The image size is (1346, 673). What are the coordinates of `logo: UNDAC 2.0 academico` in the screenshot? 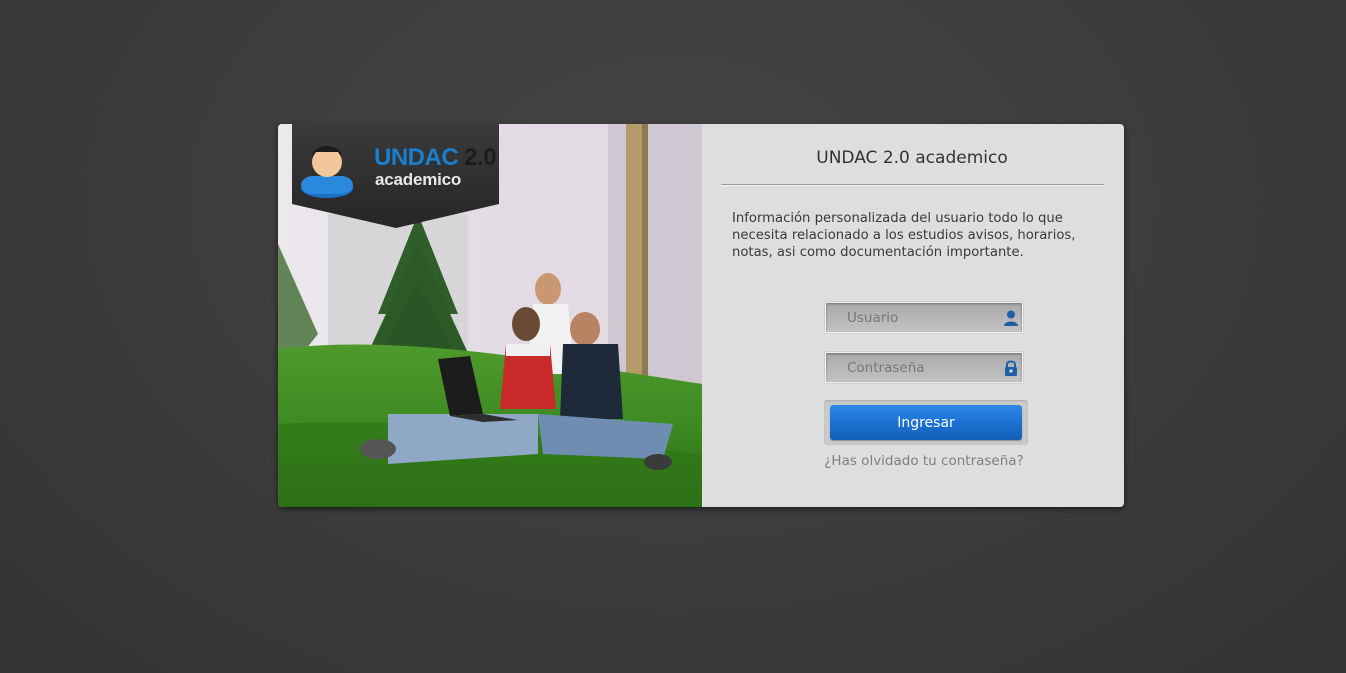 It's located at (395, 176).